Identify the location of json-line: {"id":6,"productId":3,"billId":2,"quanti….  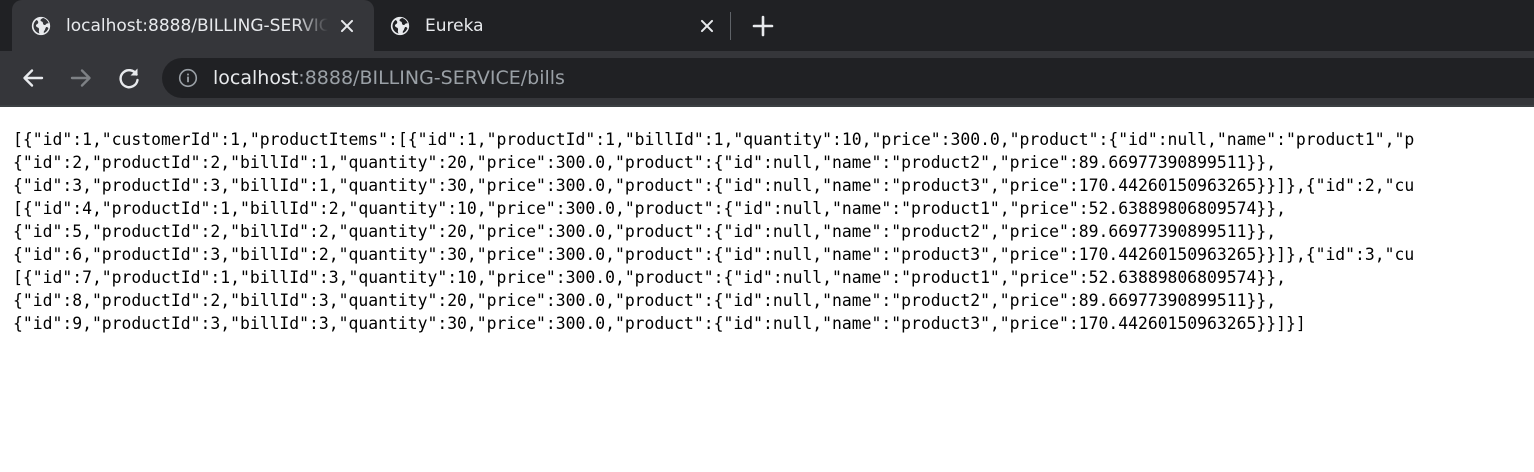
(714, 254).